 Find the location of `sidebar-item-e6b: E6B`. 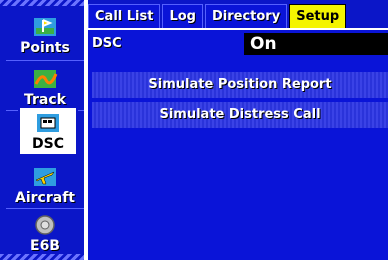

sidebar-item-e6b: E6B is located at coordinates (45, 231).